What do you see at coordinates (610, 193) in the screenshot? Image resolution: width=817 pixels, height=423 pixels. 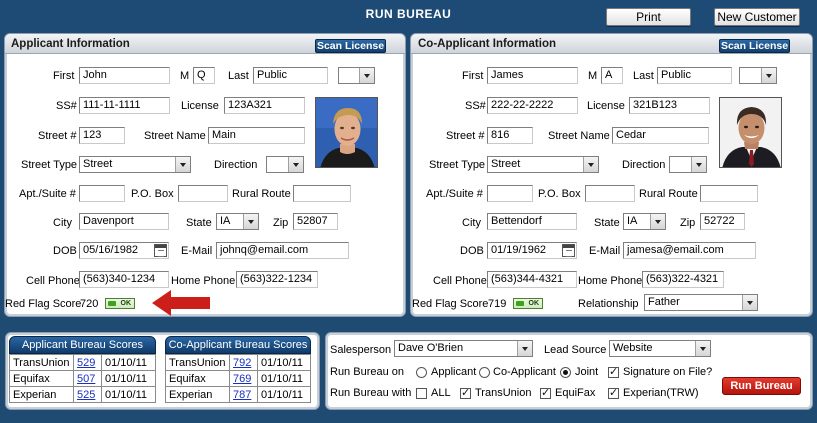 I see `coapplicant-po-box-input` at bounding box center [610, 193].